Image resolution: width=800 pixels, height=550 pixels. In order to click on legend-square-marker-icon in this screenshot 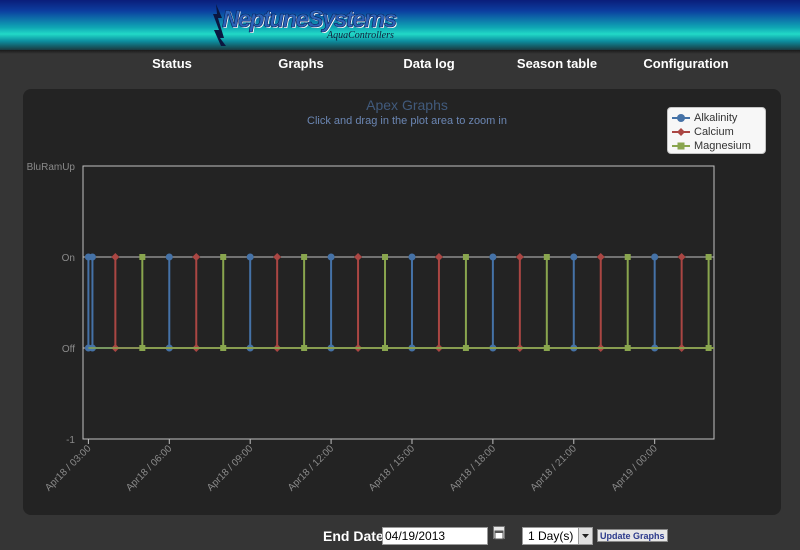, I will do `click(681, 146)`.